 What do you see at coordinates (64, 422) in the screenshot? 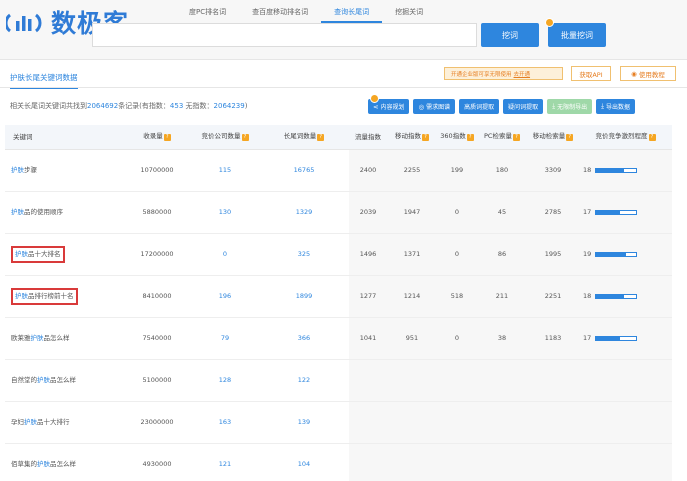
I see `keyword-cell: 孕妇护肤品十大排行` at bounding box center [64, 422].